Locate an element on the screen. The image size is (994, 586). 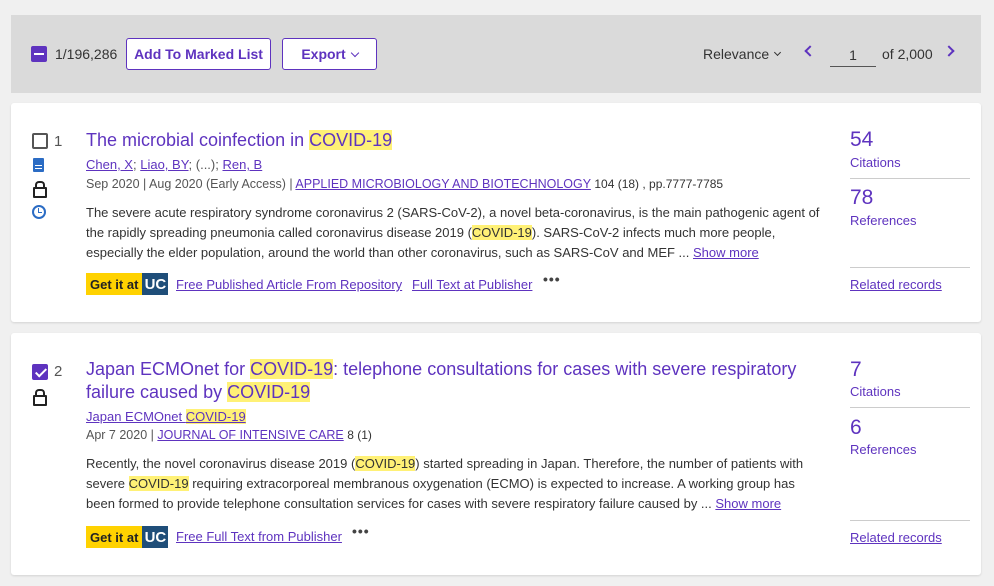
add-to-marked-list-button: Add To Marked List is located at coordinates (198, 54).